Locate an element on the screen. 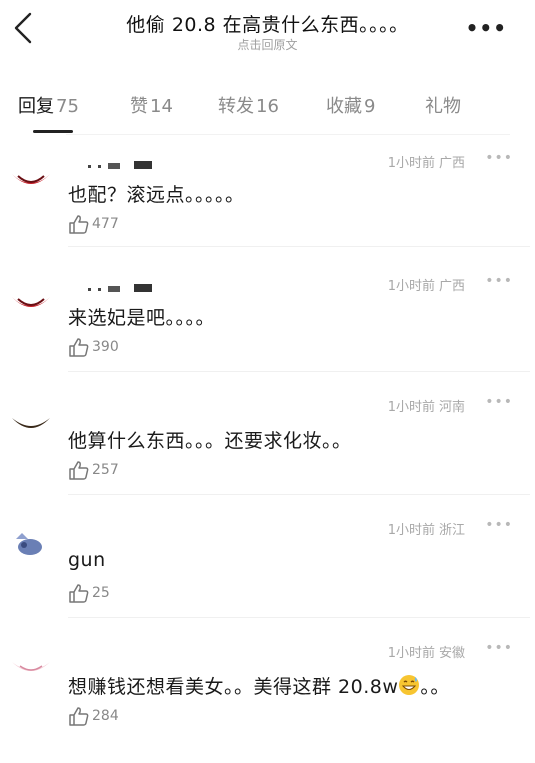  comment-meta: 1小时前 浙江 is located at coordinates (426, 530).